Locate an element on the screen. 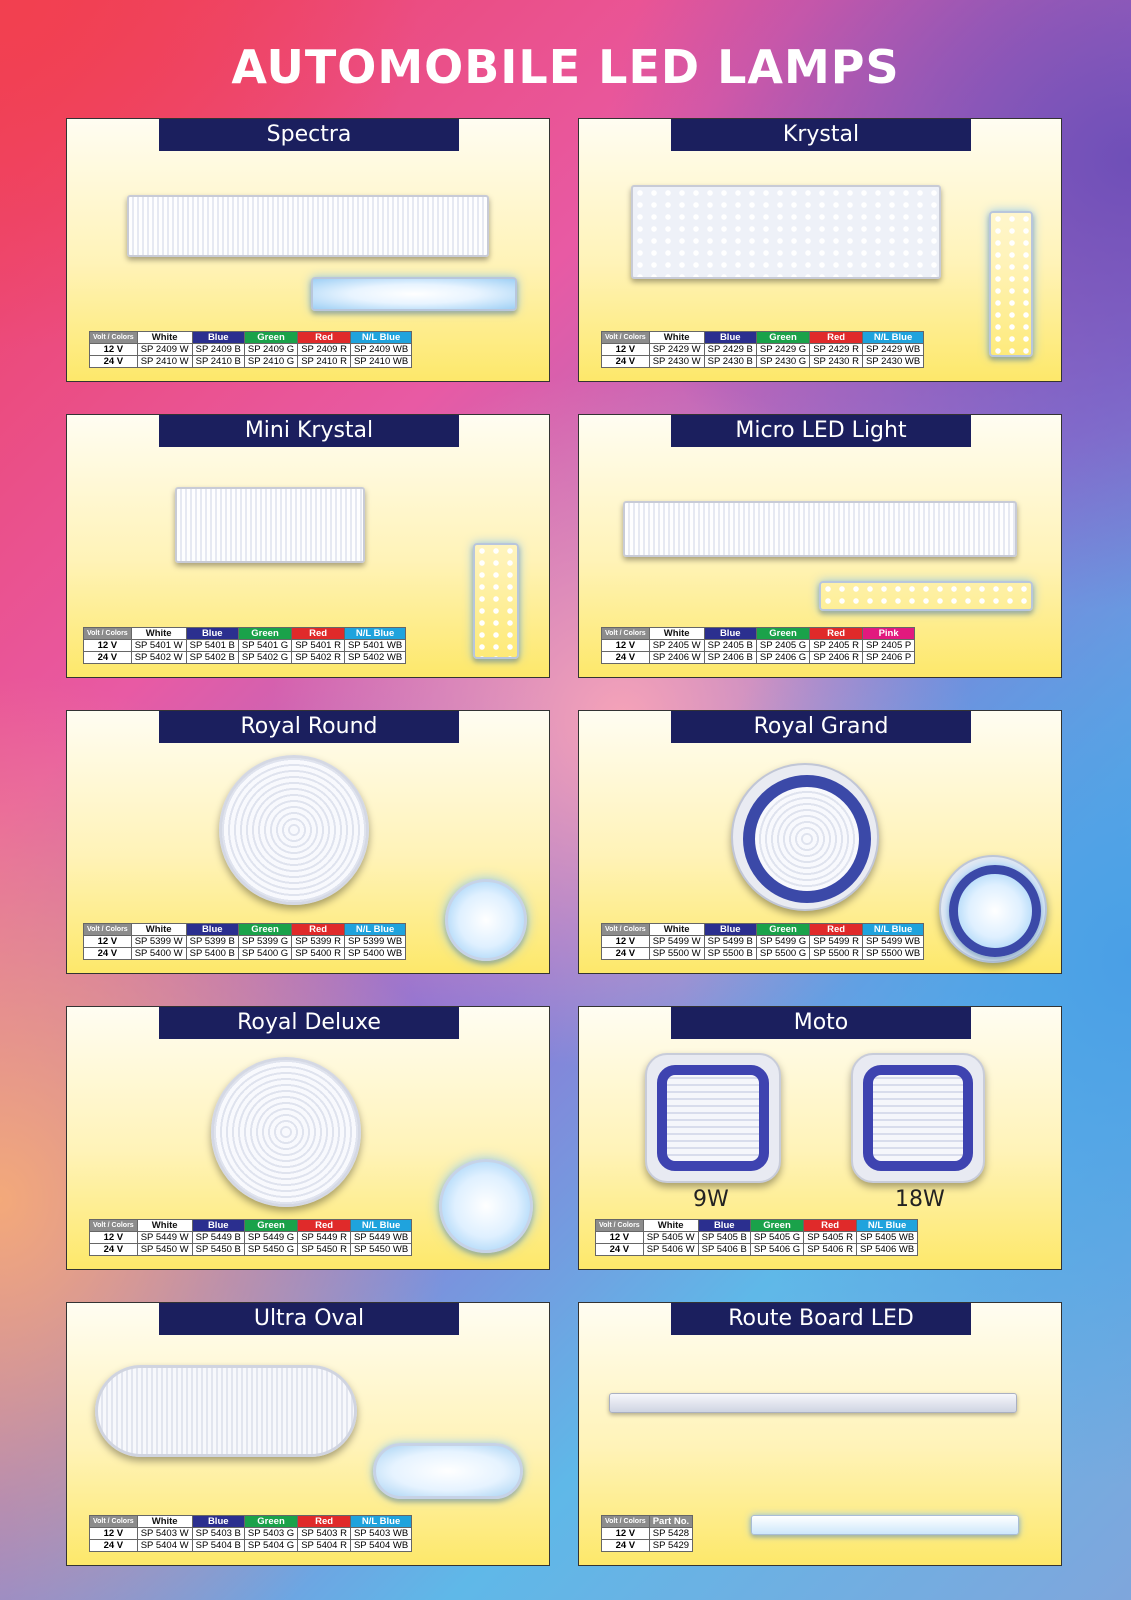 The height and width of the screenshot is (1600, 1131). table-cell: SP 5499 W is located at coordinates (676, 941).